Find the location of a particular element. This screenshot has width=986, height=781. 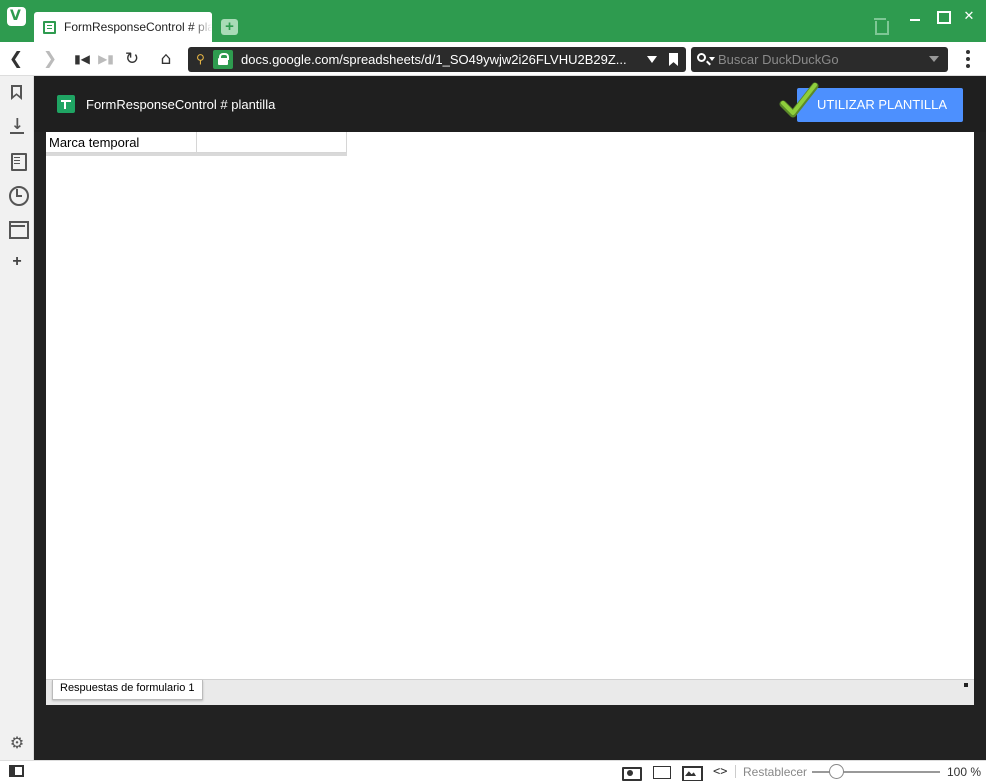

status-bar: <> Restablecer 100 % is located at coordinates (493, 770).